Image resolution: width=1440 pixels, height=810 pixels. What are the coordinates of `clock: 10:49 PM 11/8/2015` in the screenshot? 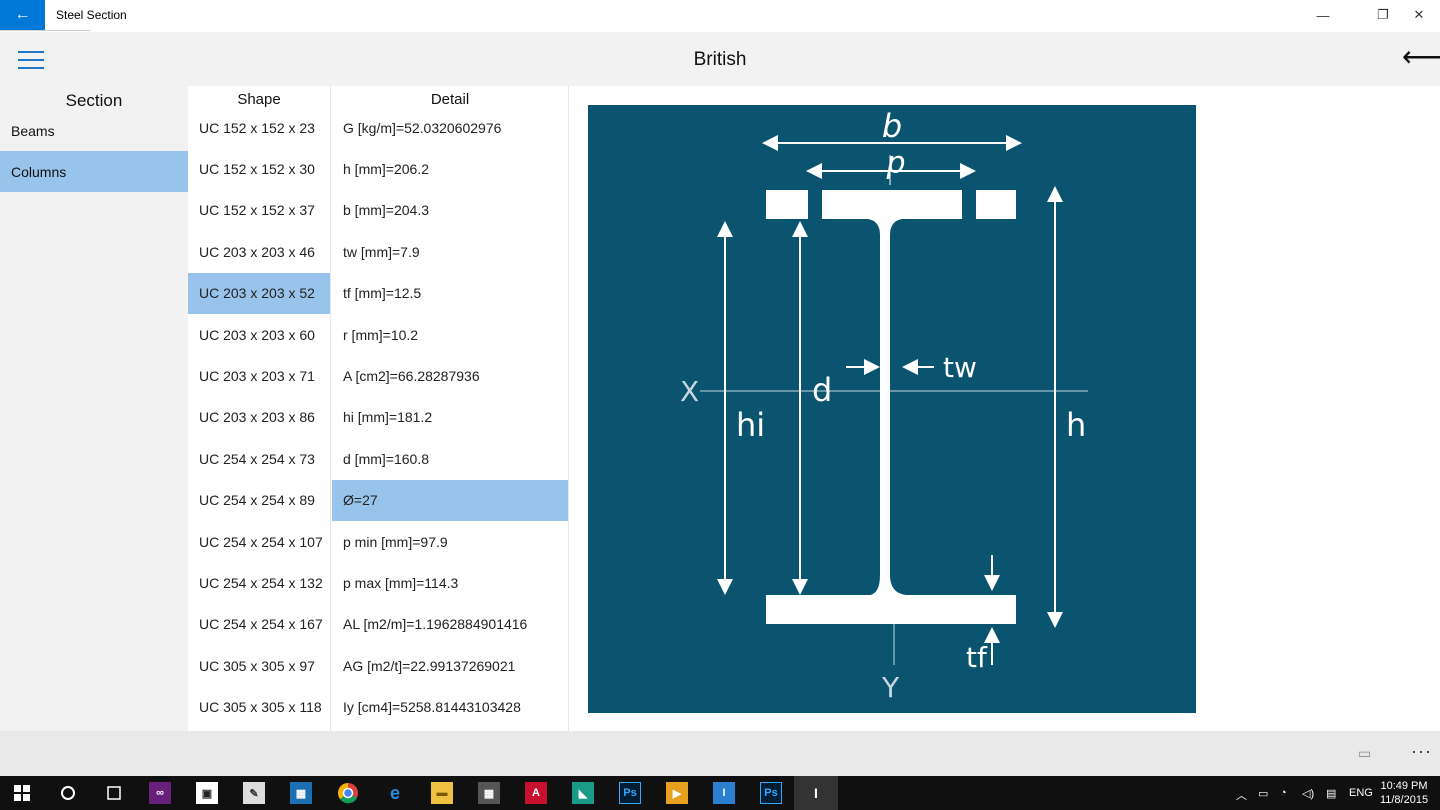 It's located at (1404, 793).